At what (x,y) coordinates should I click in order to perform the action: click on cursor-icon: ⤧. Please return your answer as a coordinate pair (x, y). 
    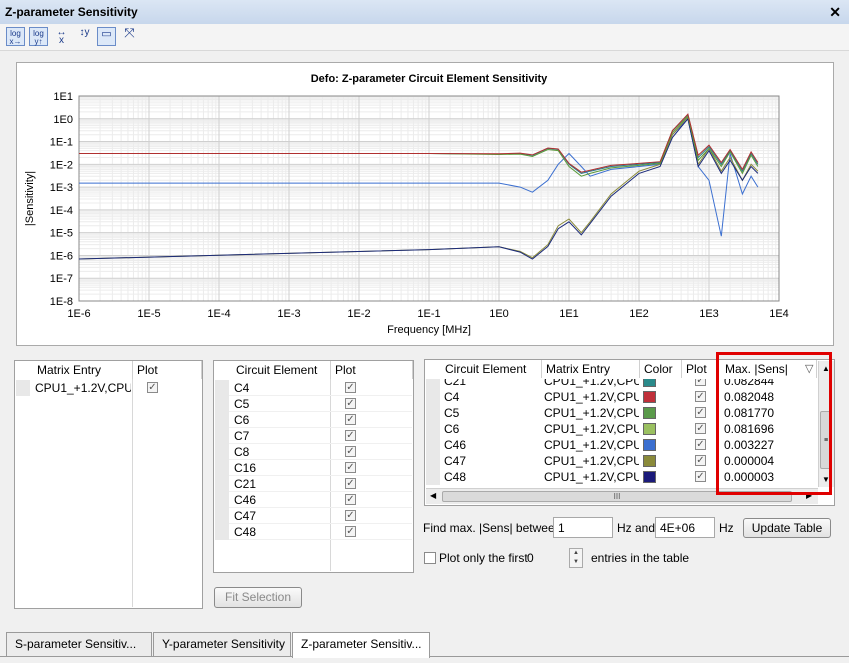
    Looking at the image, I should click on (129, 36).